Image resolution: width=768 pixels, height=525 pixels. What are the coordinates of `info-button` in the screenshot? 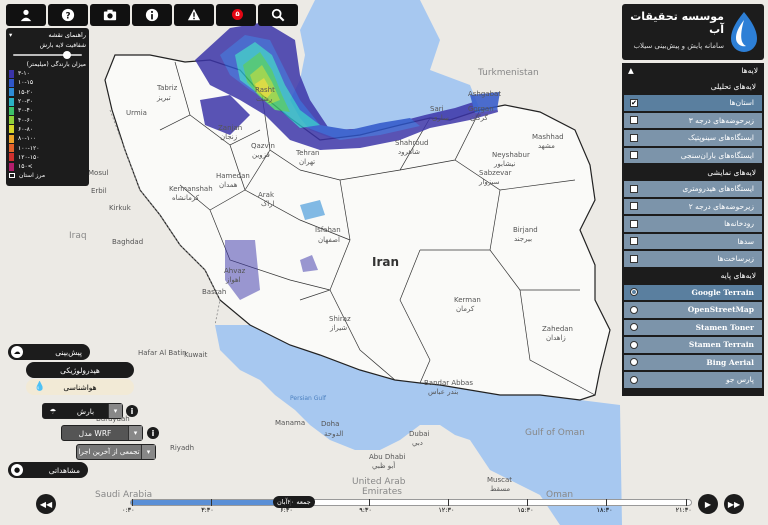 It's located at (152, 15).